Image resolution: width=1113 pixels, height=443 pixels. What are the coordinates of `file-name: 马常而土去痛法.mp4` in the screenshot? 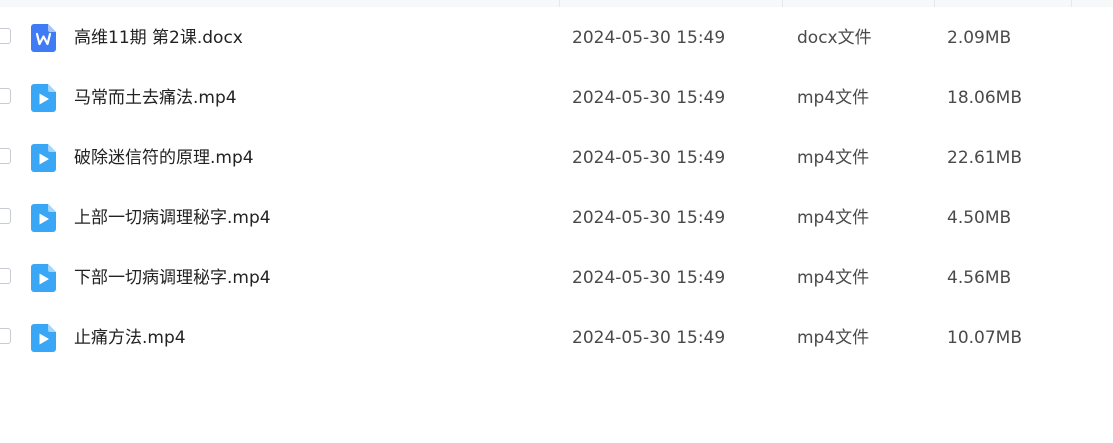 It's located at (155, 98).